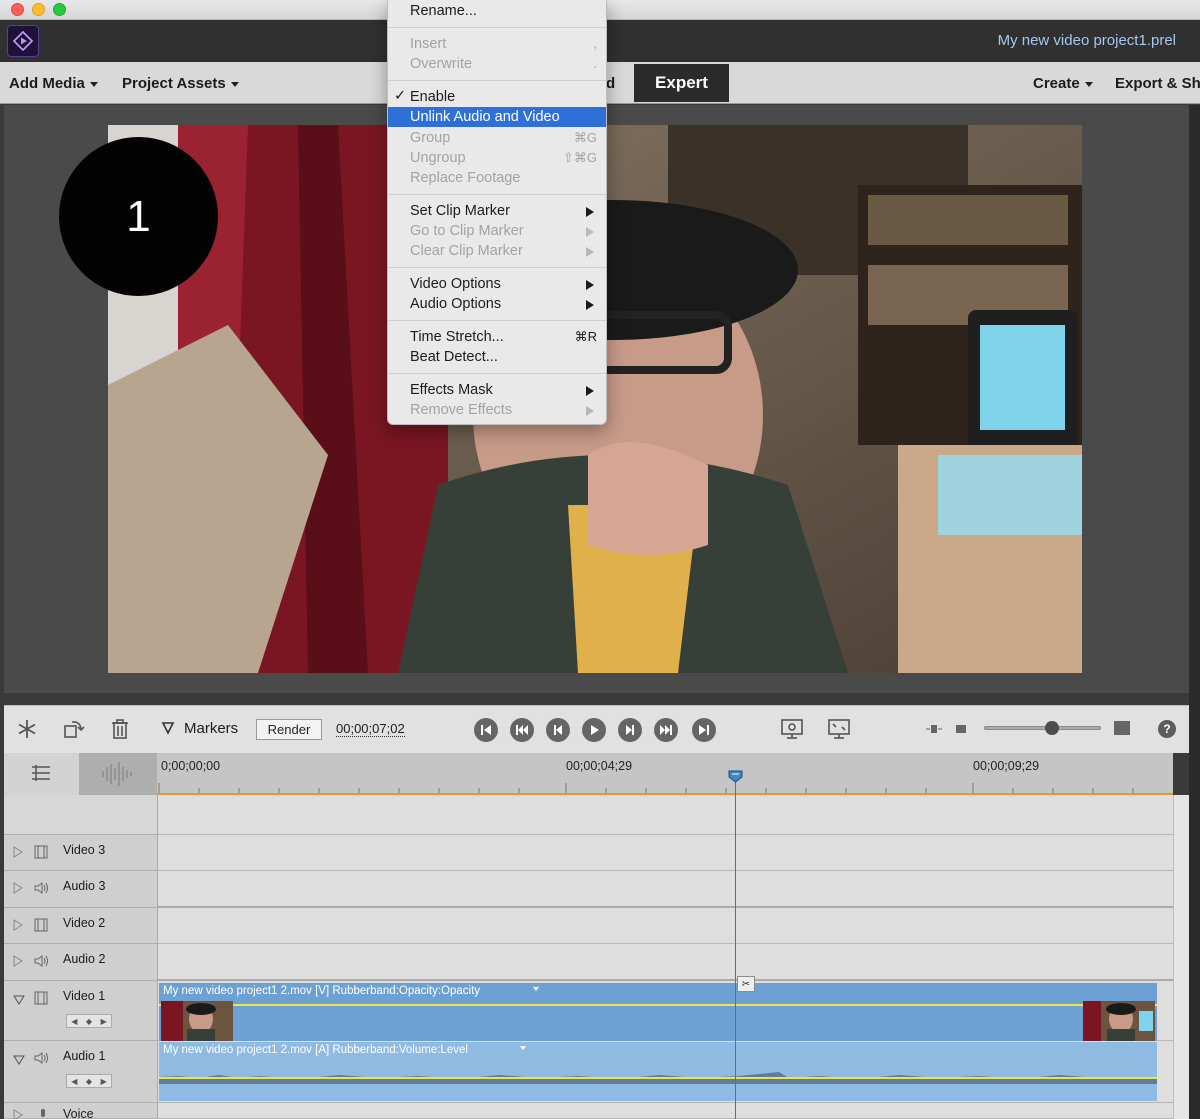 Image resolution: width=1200 pixels, height=1119 pixels. What do you see at coordinates (17, 9) in the screenshot?
I see `close-window-button` at bounding box center [17, 9].